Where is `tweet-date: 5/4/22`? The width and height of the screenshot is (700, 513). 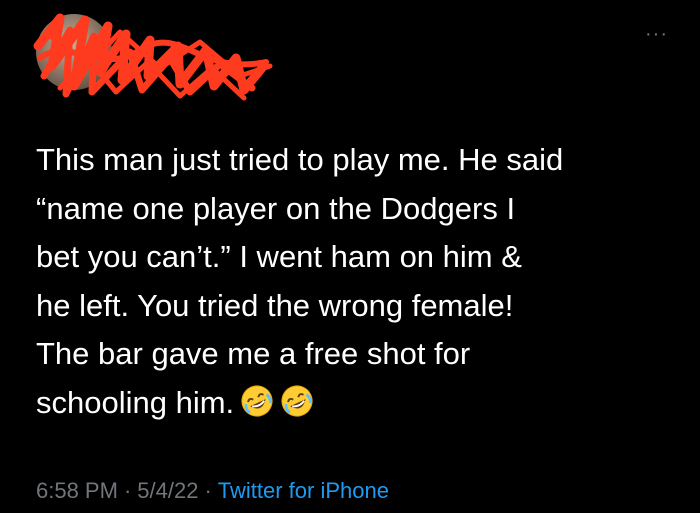 tweet-date: 5/4/22 is located at coordinates (167, 490).